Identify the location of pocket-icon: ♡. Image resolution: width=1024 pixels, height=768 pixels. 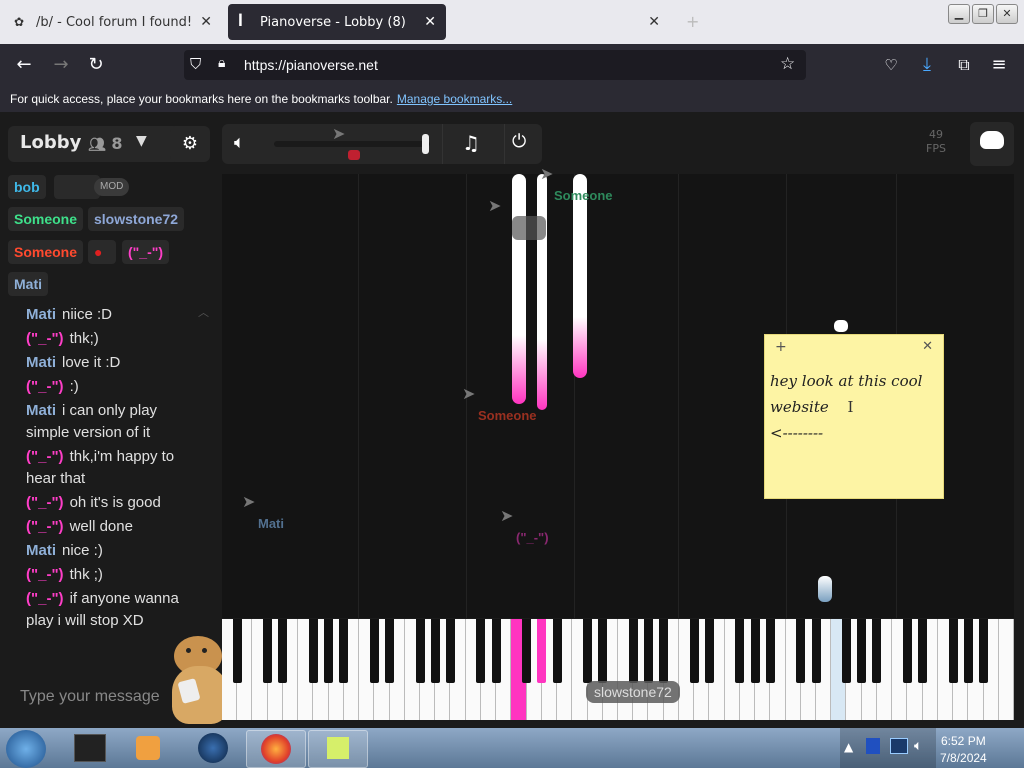
(891, 65).